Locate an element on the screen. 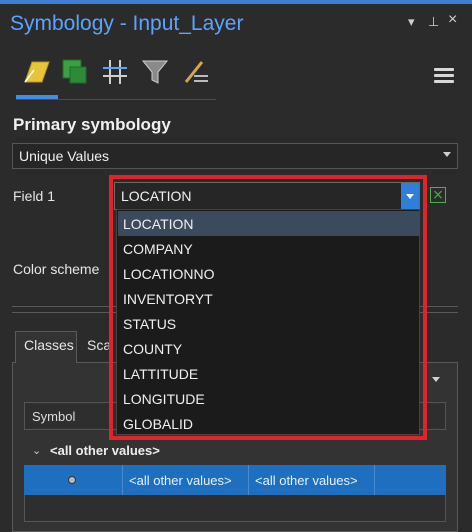 Image resolution: width=472 pixels, height=532 pixels. primary-symbology-heading: Primary symbology is located at coordinates (92, 124).